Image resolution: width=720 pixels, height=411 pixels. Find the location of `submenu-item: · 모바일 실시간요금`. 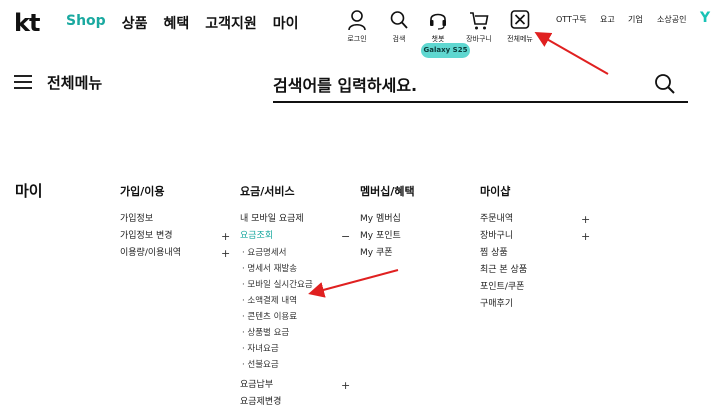

submenu-item: · 모바일 실시간요금 is located at coordinates (297, 285).